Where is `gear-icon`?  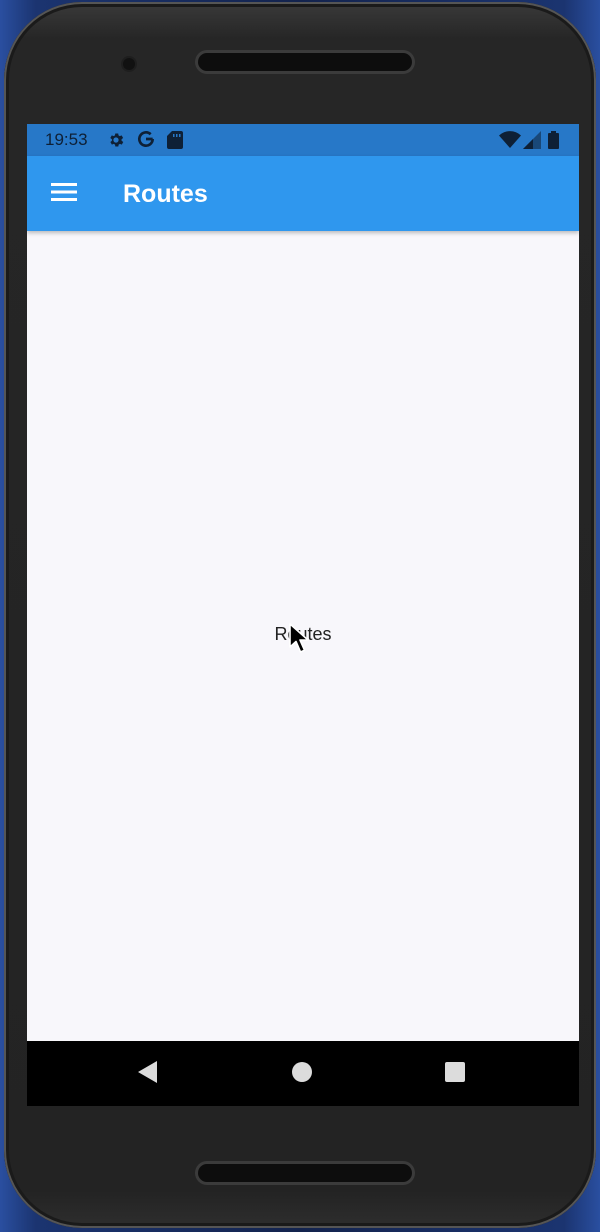
gear-icon is located at coordinates (116, 140).